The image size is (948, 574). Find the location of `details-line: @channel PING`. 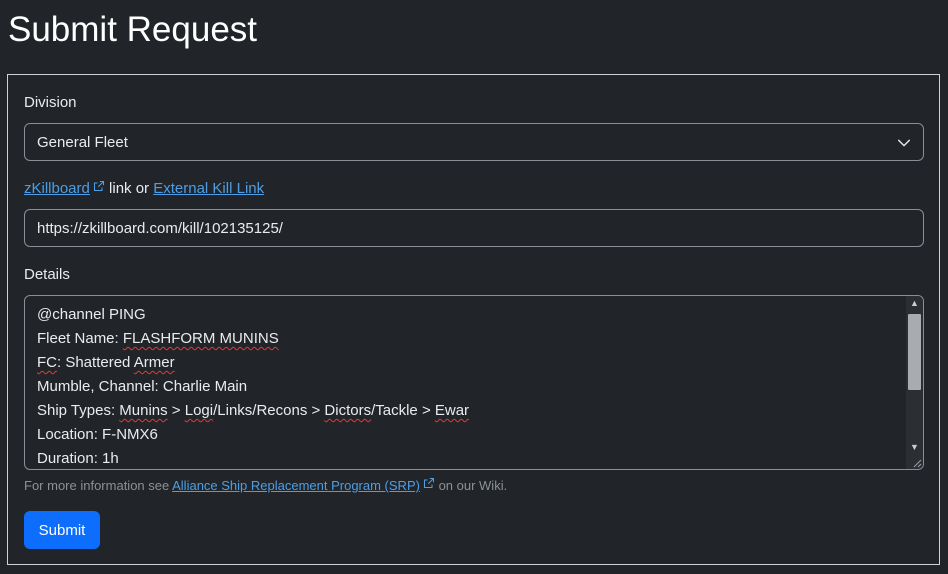

details-line: @channel PING is located at coordinates (91, 314).